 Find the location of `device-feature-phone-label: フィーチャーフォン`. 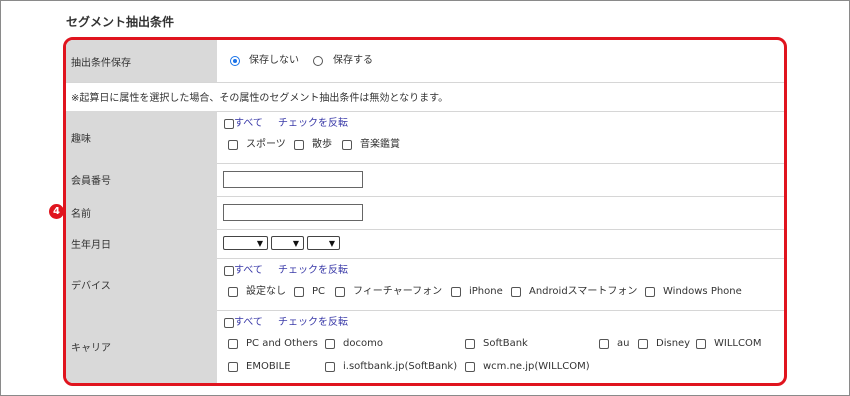

device-feature-phone-label: フィーチャーフォン is located at coordinates (398, 291).